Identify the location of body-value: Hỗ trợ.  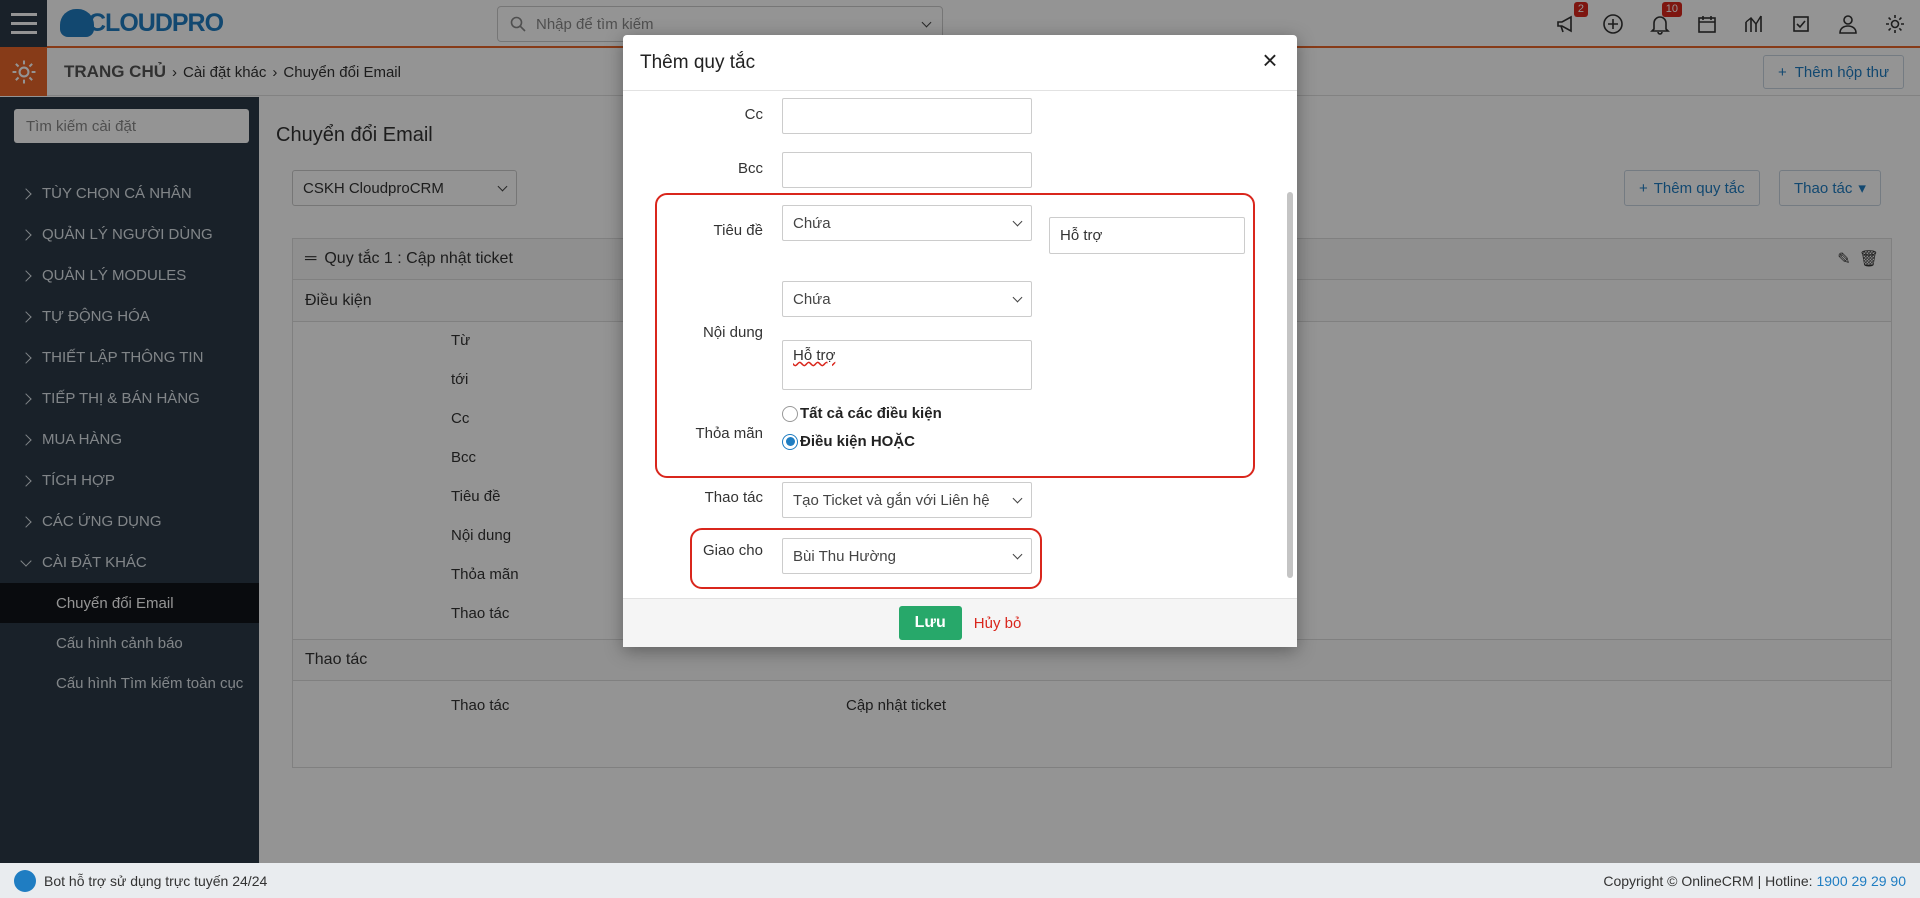
(814, 355).